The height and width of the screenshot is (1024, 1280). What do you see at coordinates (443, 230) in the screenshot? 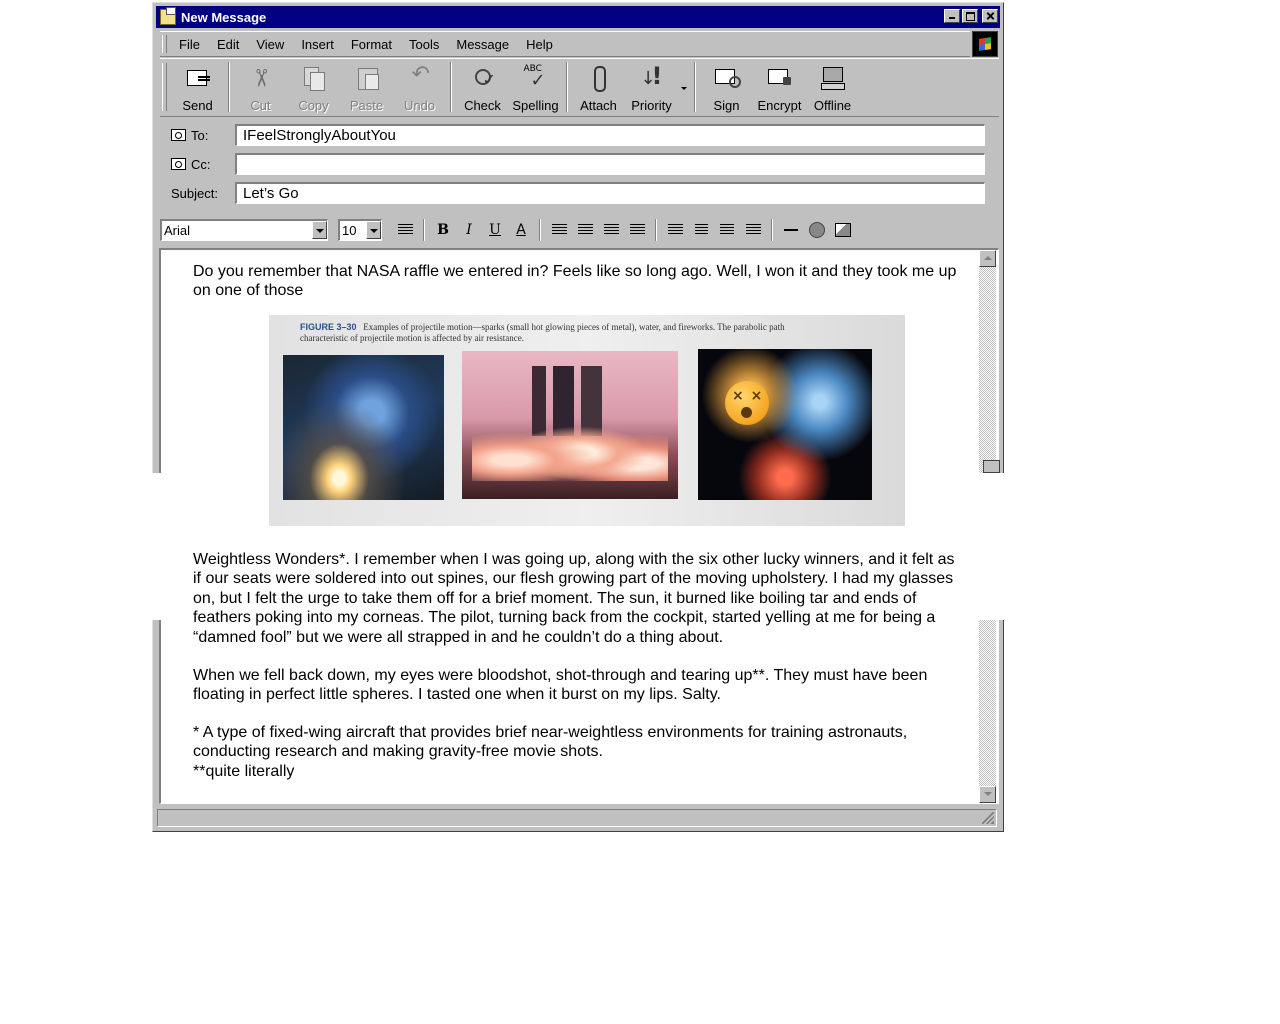
I see `bold-button: B` at bounding box center [443, 230].